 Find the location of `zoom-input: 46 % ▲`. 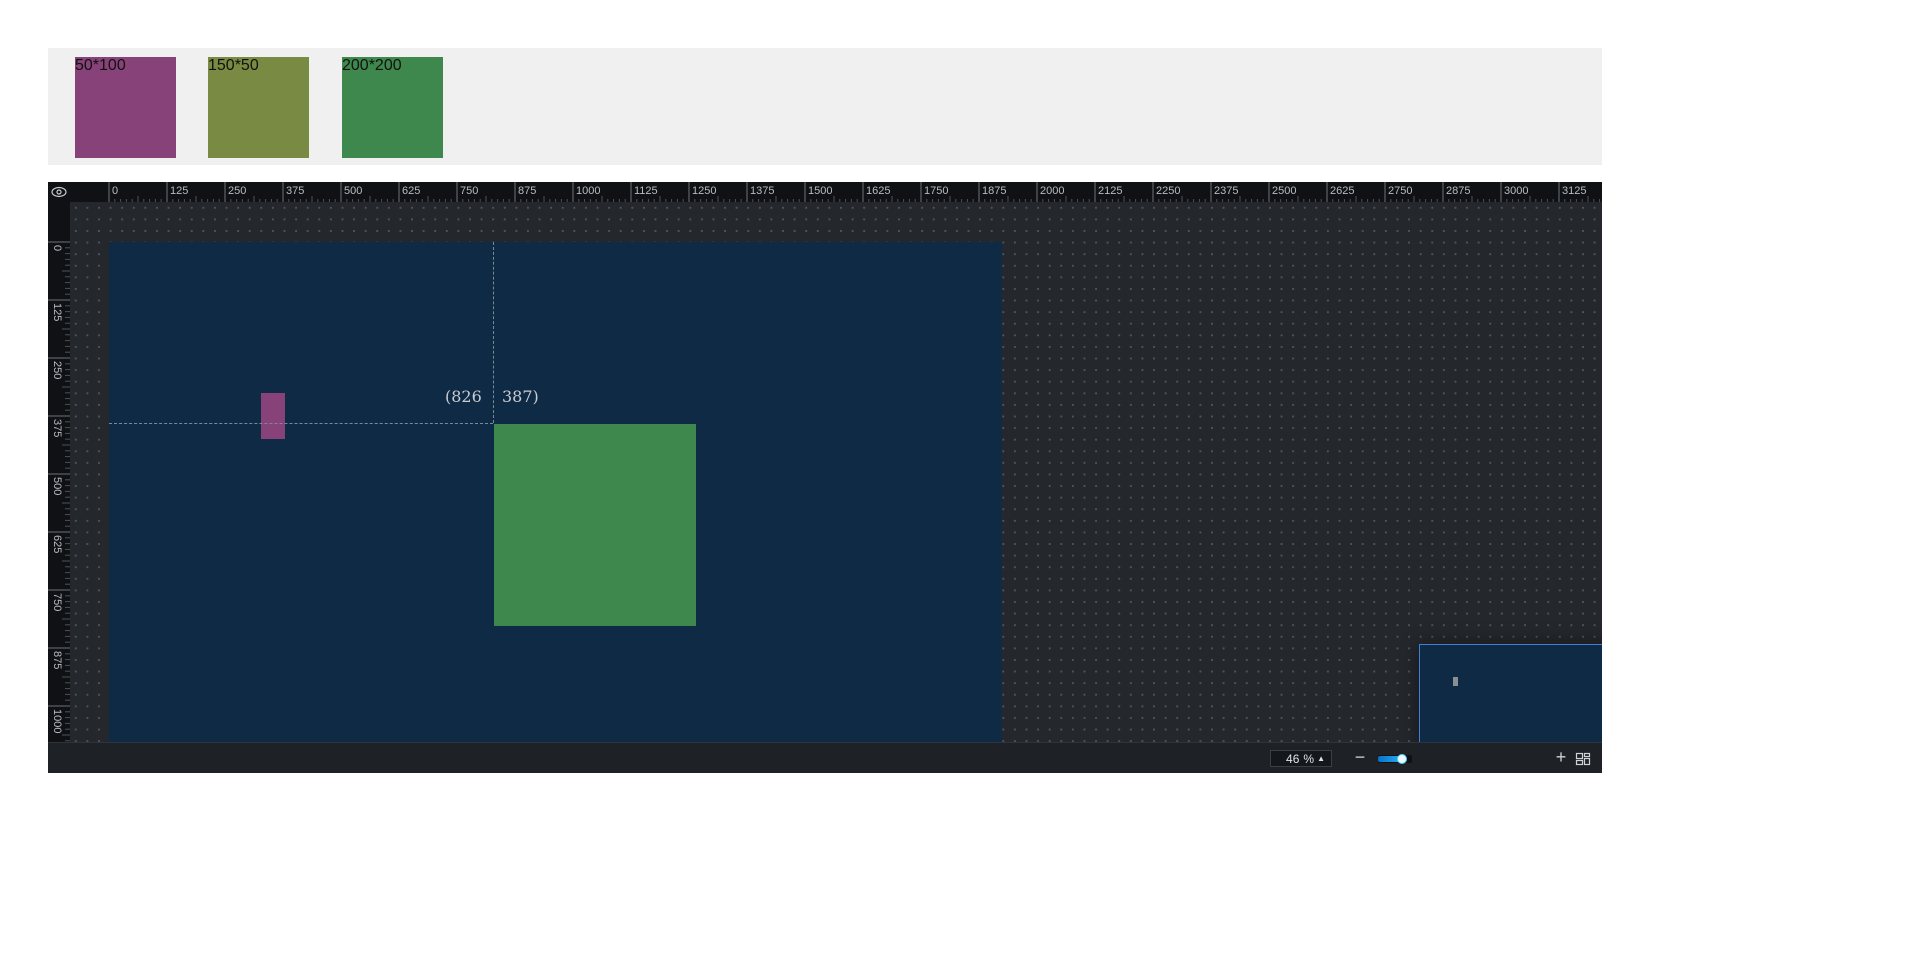

zoom-input: 46 % ▲ is located at coordinates (1301, 758).